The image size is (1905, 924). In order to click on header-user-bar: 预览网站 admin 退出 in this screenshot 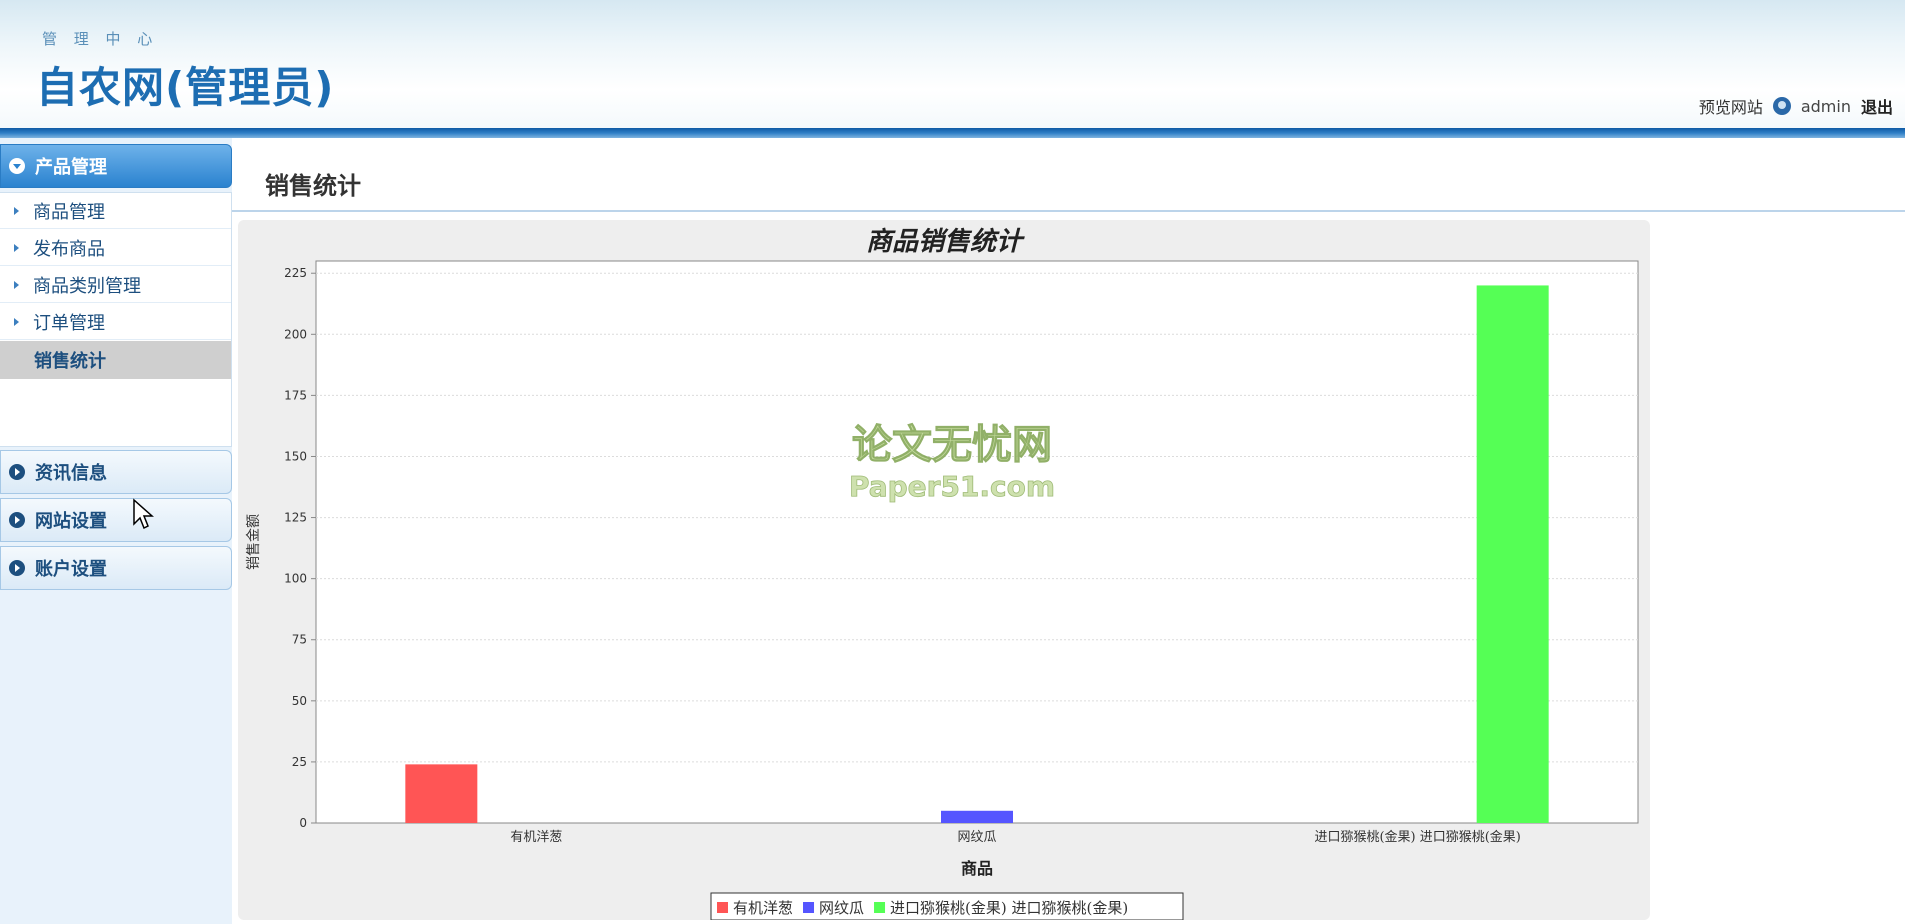, I will do `click(1796, 106)`.